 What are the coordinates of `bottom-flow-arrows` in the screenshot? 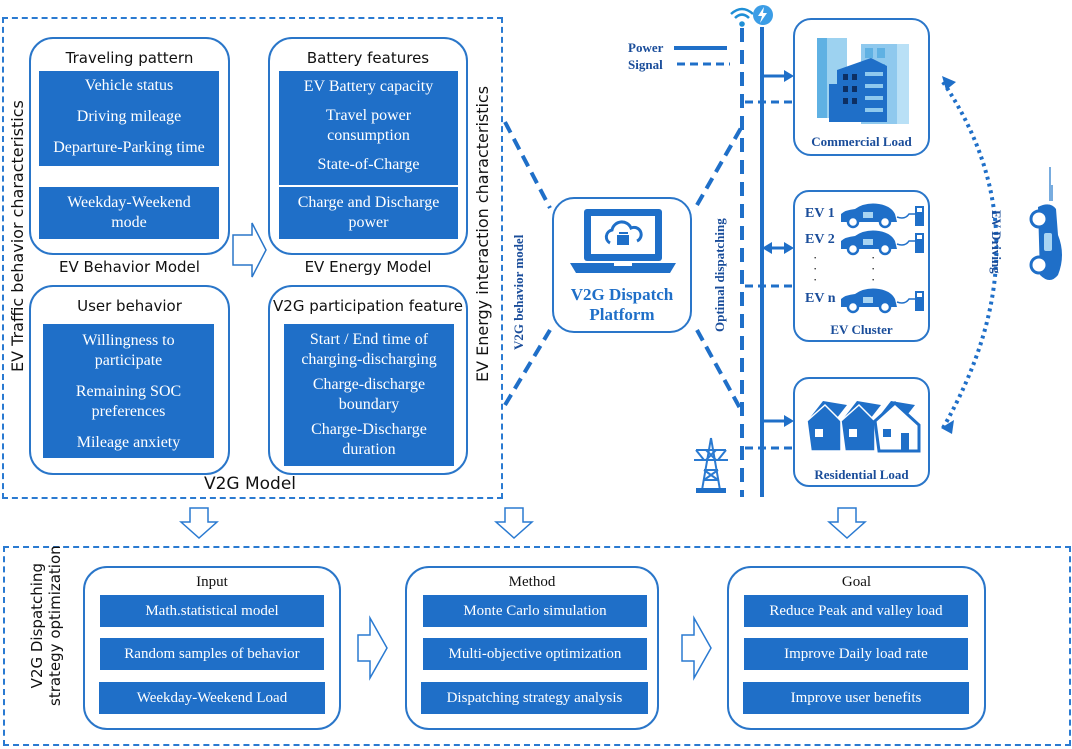 It's located at (534, 648).